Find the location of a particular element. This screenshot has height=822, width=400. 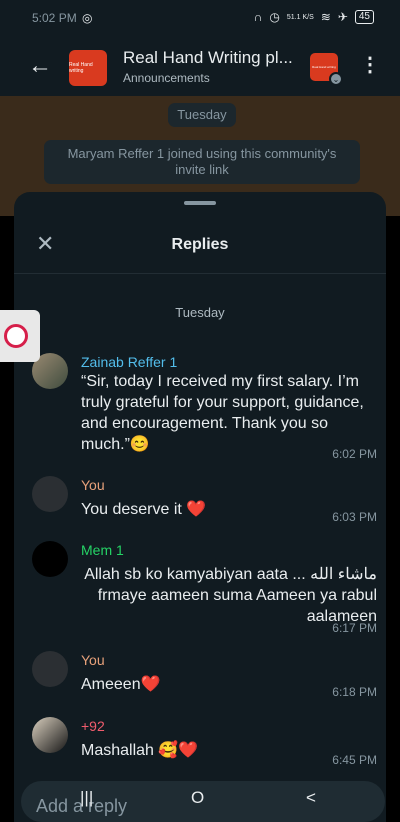

network-speed: 51.1 K/S is located at coordinates (300, 17).